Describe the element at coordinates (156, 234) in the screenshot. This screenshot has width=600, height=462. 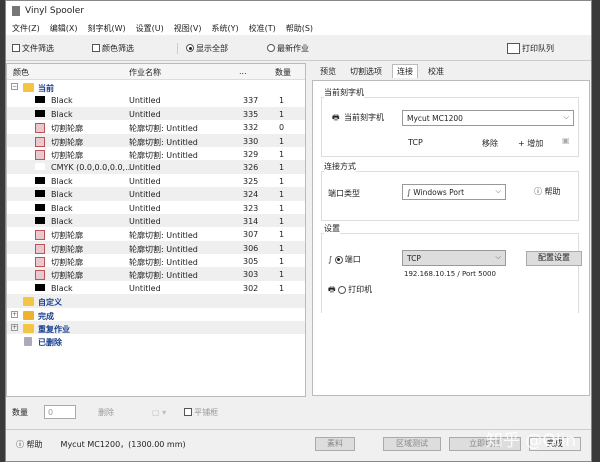
I see `table-row: 切割轮廓 轮廓切割: Untitled 307 1` at that location.